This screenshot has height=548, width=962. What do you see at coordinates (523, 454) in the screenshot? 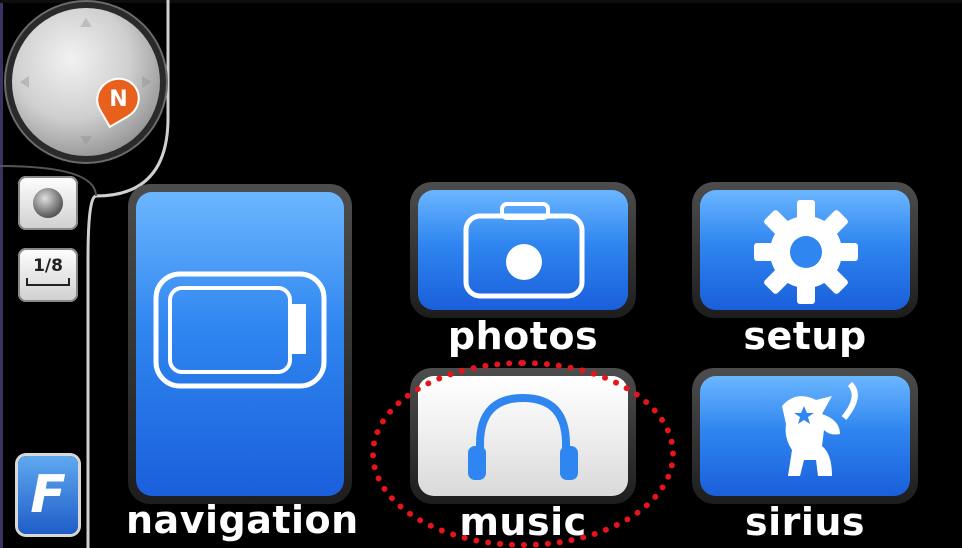
I see `selection-highlight-ring` at bounding box center [523, 454].